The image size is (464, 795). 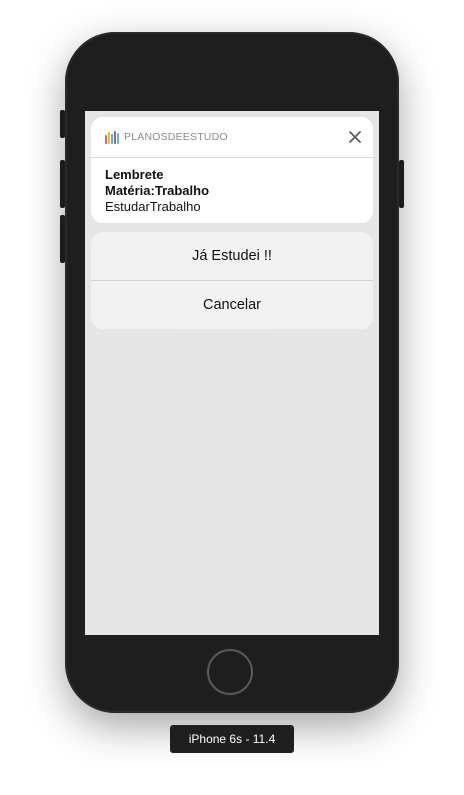 What do you see at coordinates (232, 739) in the screenshot?
I see `device-label: iPhone 6s - 11.4` at bounding box center [232, 739].